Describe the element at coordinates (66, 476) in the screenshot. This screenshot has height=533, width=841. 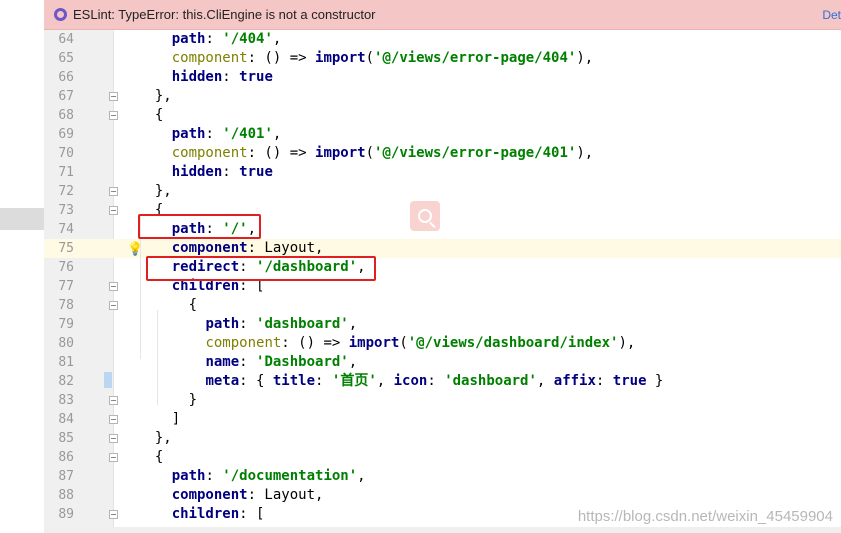
I see `line-number: 87` at that location.